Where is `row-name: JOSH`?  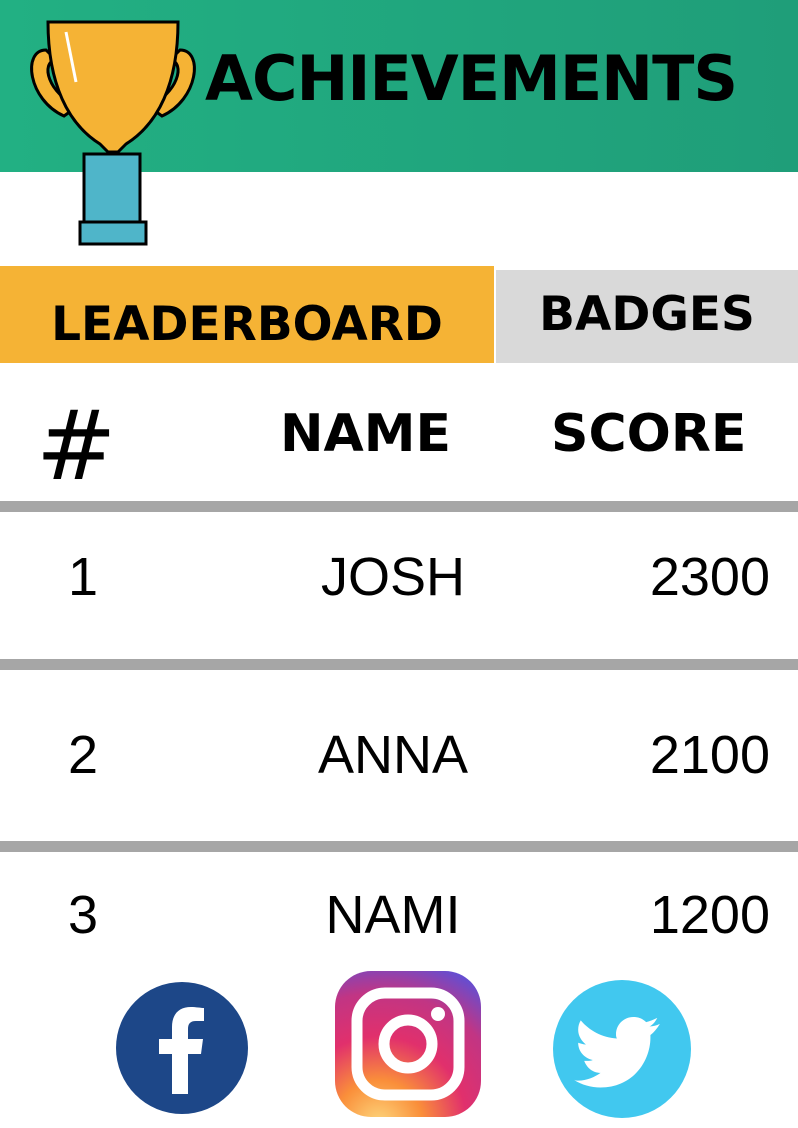
row-name: JOSH is located at coordinates (393, 577).